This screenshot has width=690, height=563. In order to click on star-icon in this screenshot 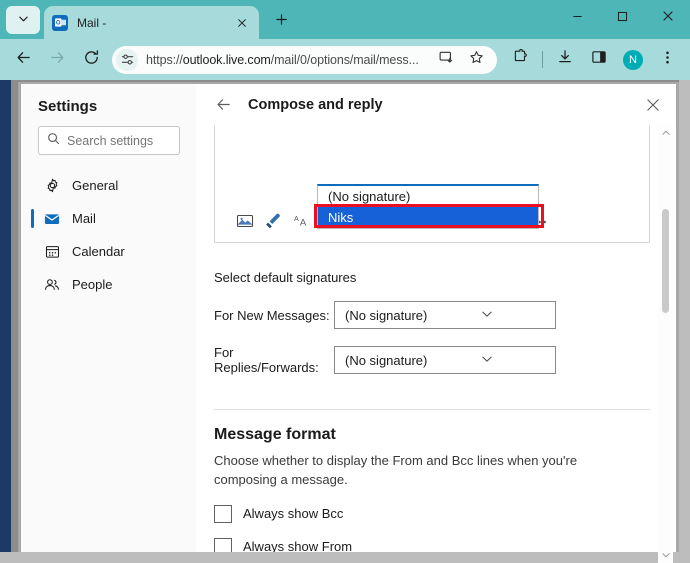, I will do `click(476, 60)`.